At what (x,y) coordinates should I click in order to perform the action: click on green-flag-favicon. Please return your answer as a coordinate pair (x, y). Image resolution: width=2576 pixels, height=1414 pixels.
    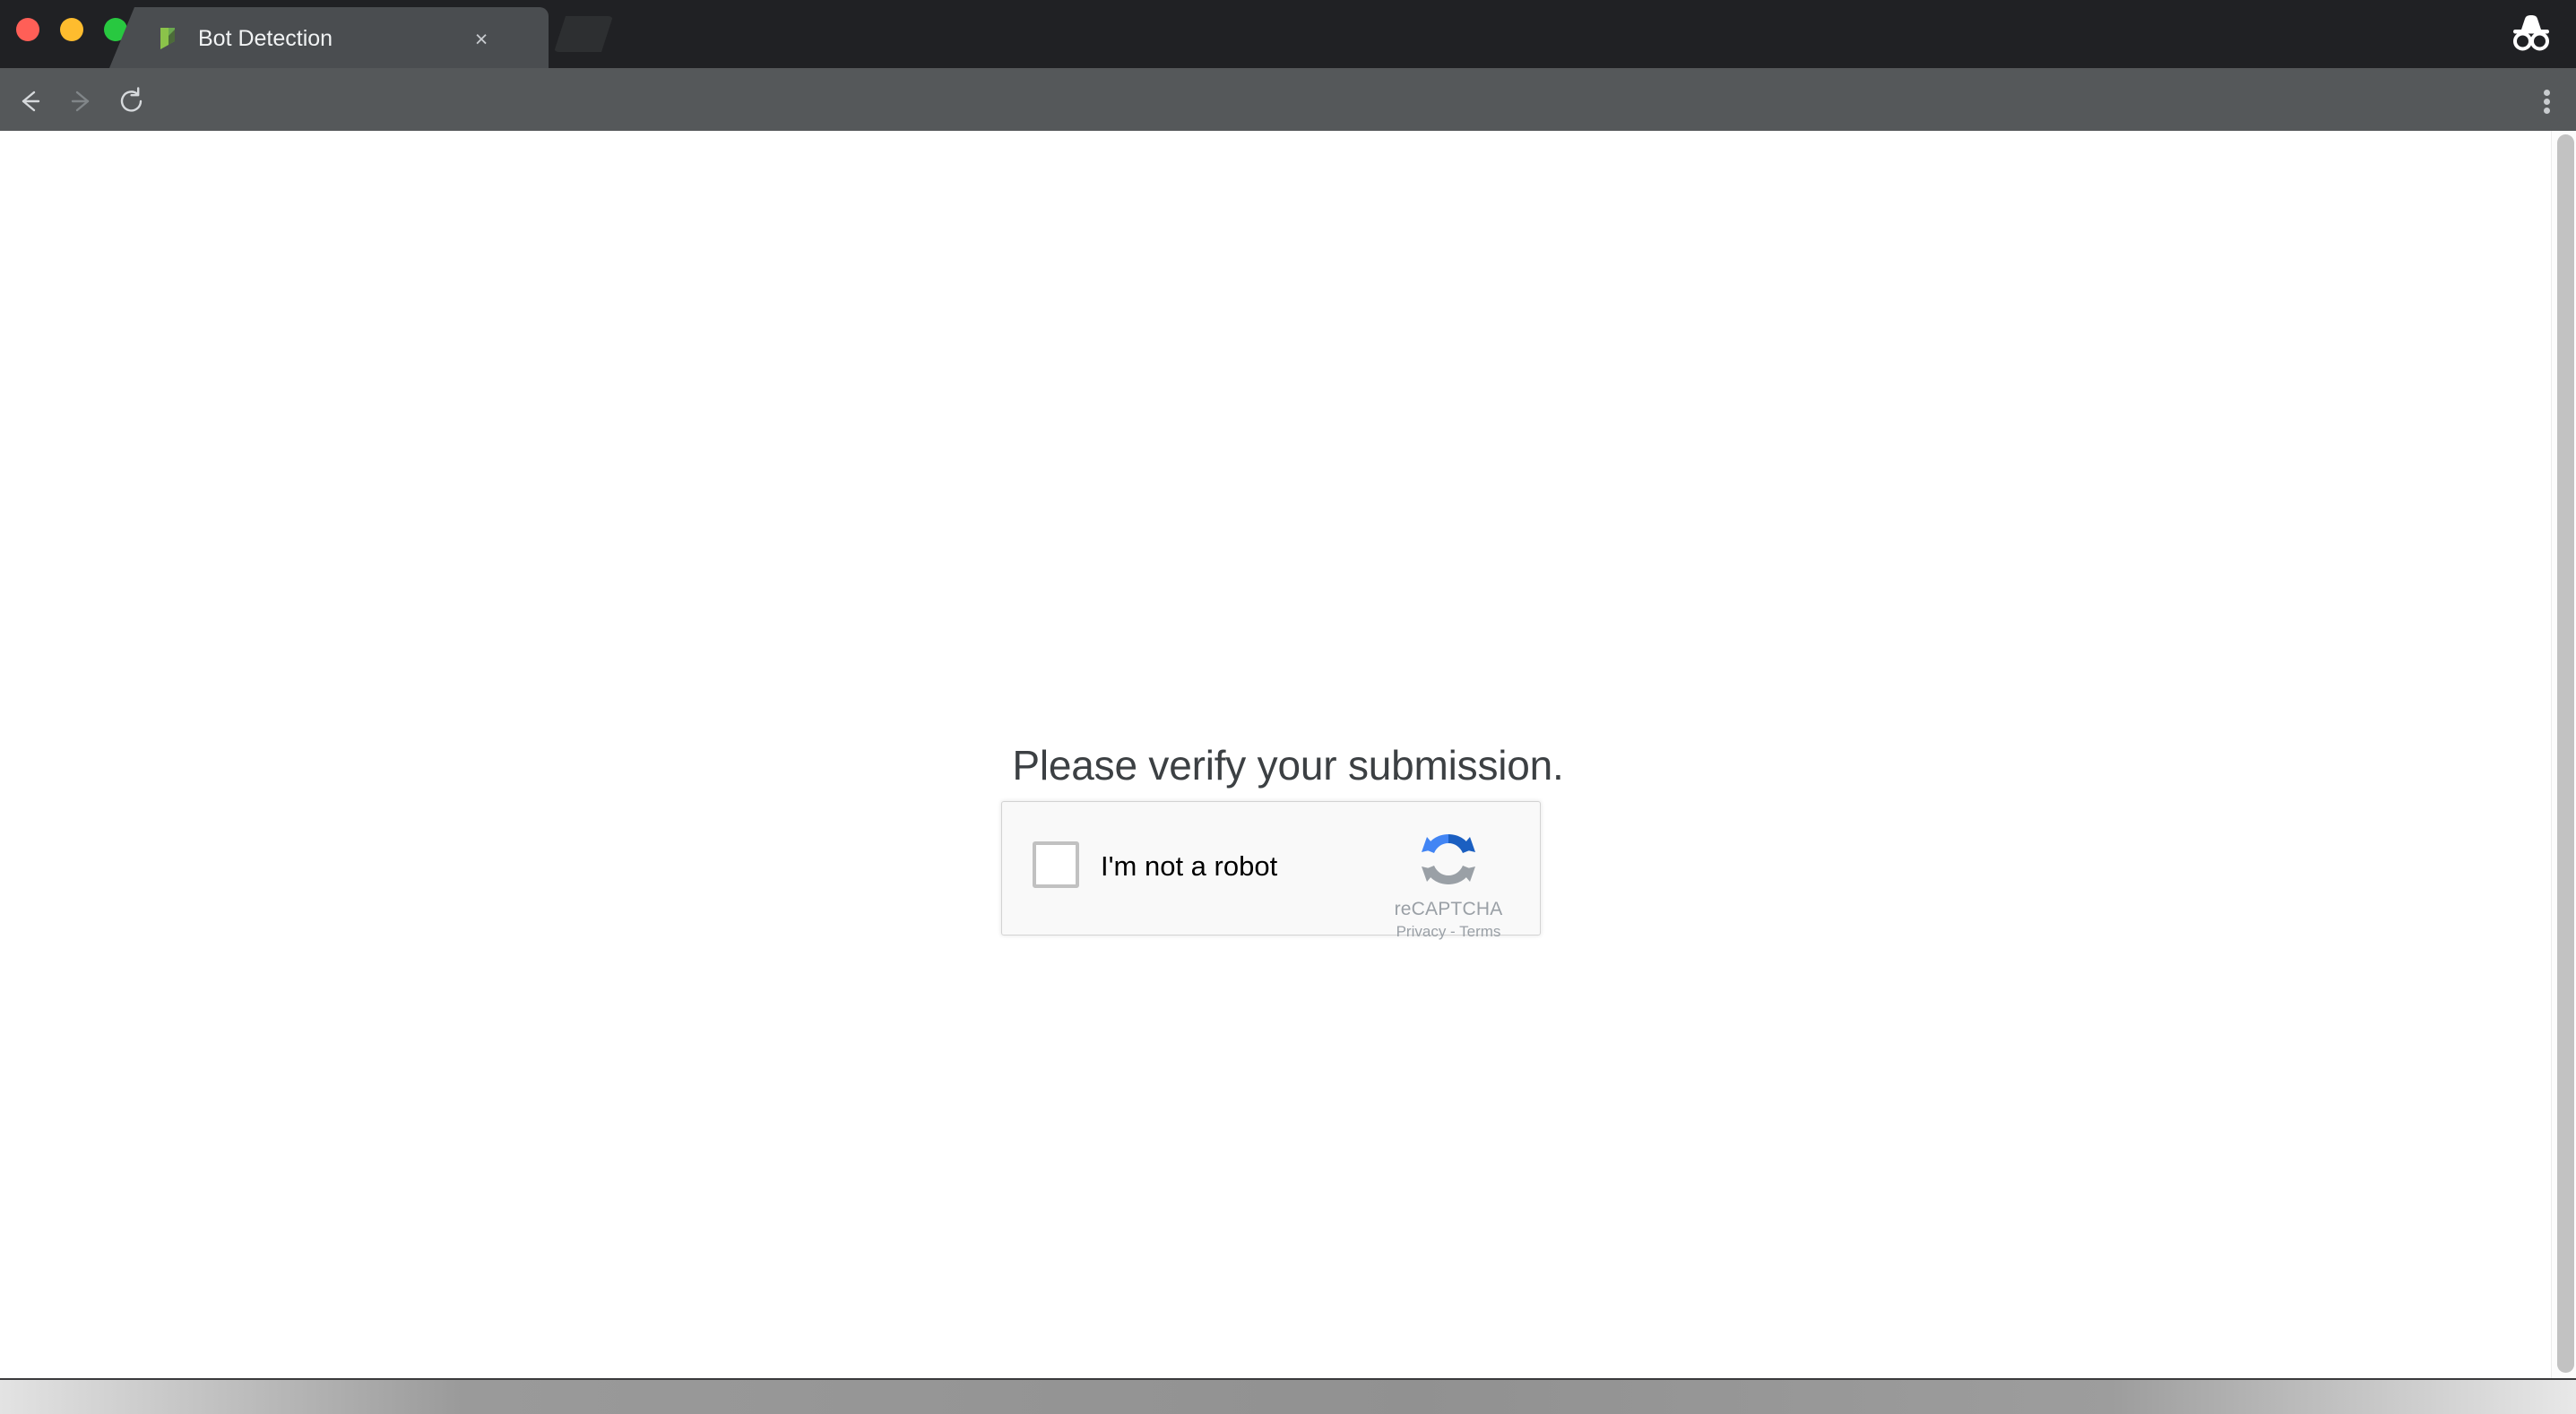
    Looking at the image, I should click on (167, 38).